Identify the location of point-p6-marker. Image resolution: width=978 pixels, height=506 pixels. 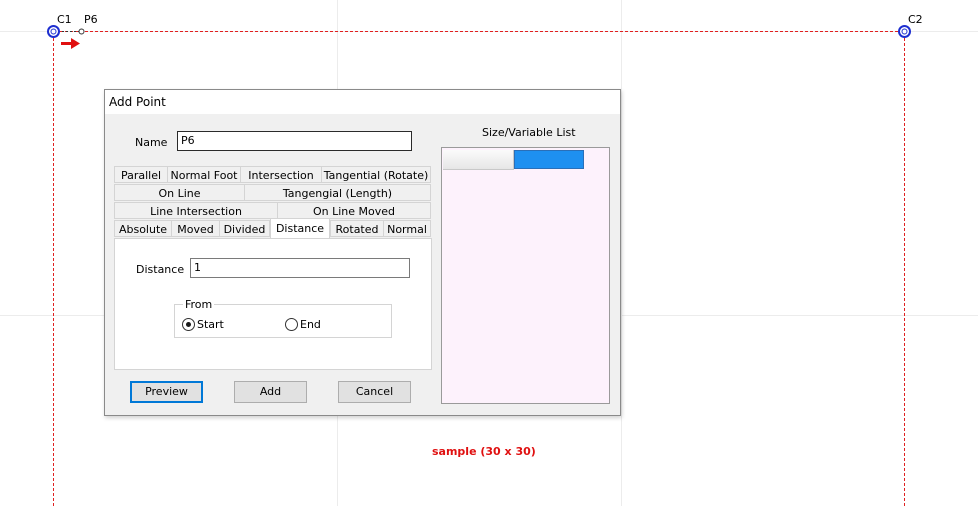
(81, 31).